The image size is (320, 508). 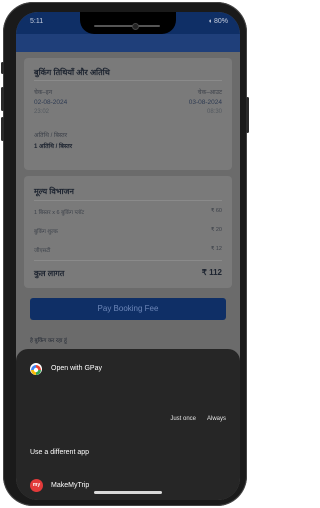 I want to click on volume-down-button, so click(x=2, y=129).